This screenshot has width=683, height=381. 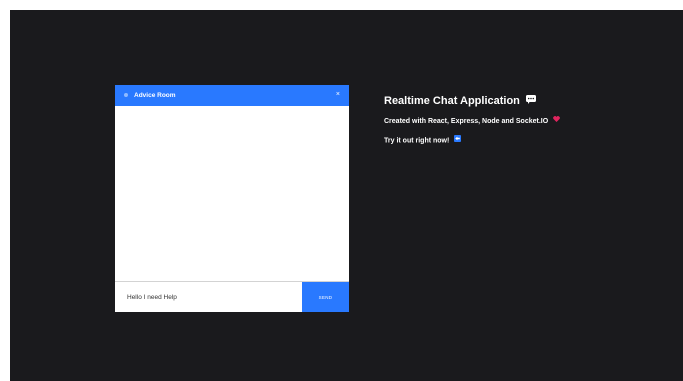 I want to click on online-status-icon, so click(x=126, y=95).